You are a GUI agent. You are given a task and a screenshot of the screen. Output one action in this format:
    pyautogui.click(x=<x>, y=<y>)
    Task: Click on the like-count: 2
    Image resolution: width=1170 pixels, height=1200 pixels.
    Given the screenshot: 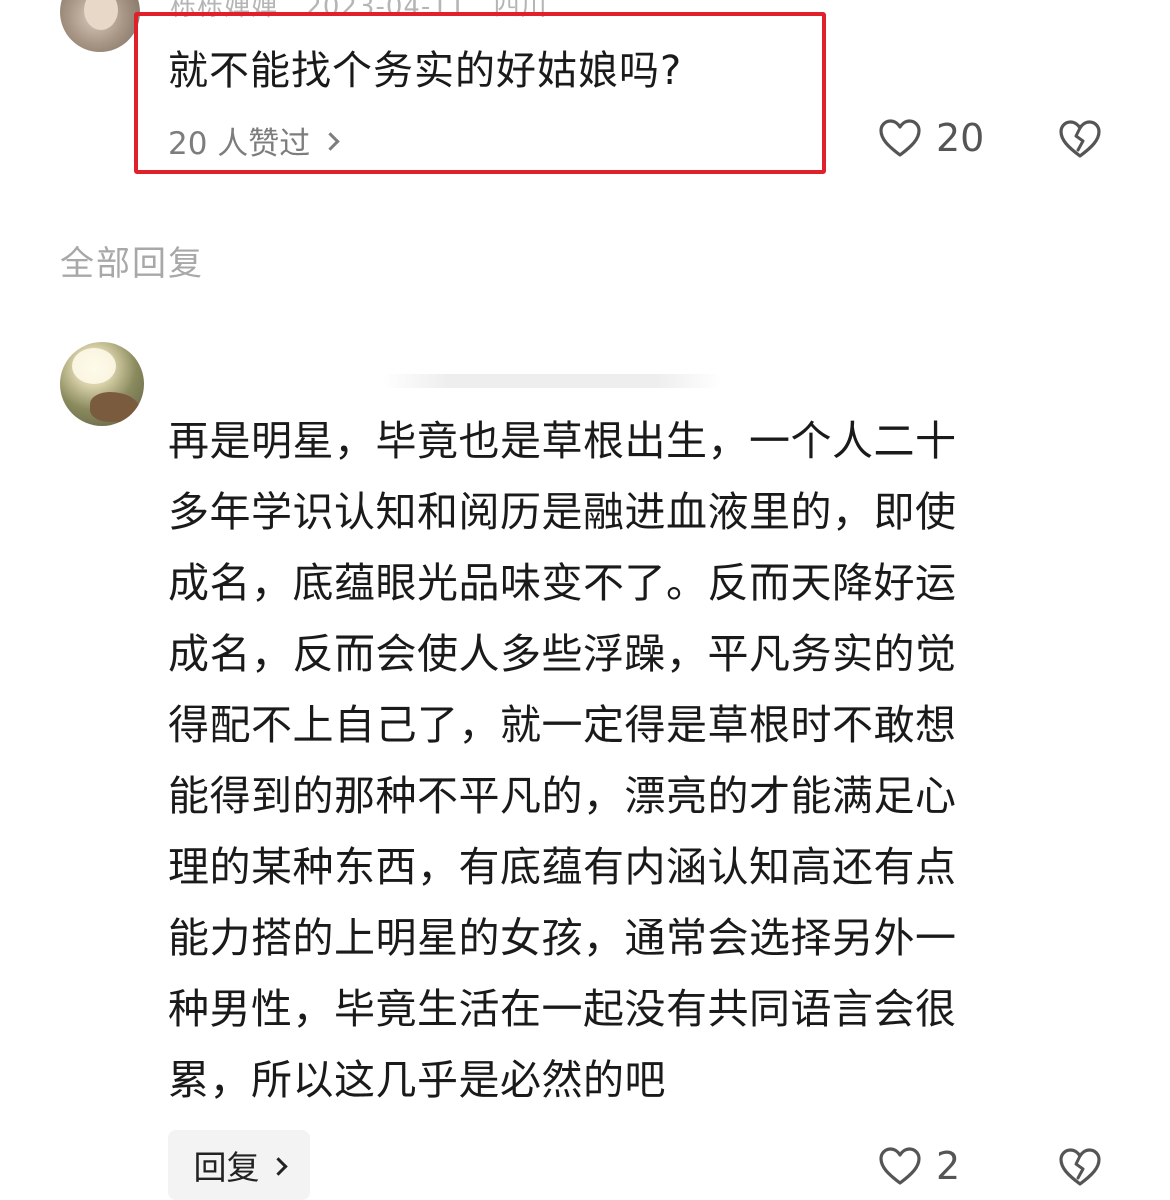 What is the action you would take?
    pyautogui.click(x=948, y=1166)
    